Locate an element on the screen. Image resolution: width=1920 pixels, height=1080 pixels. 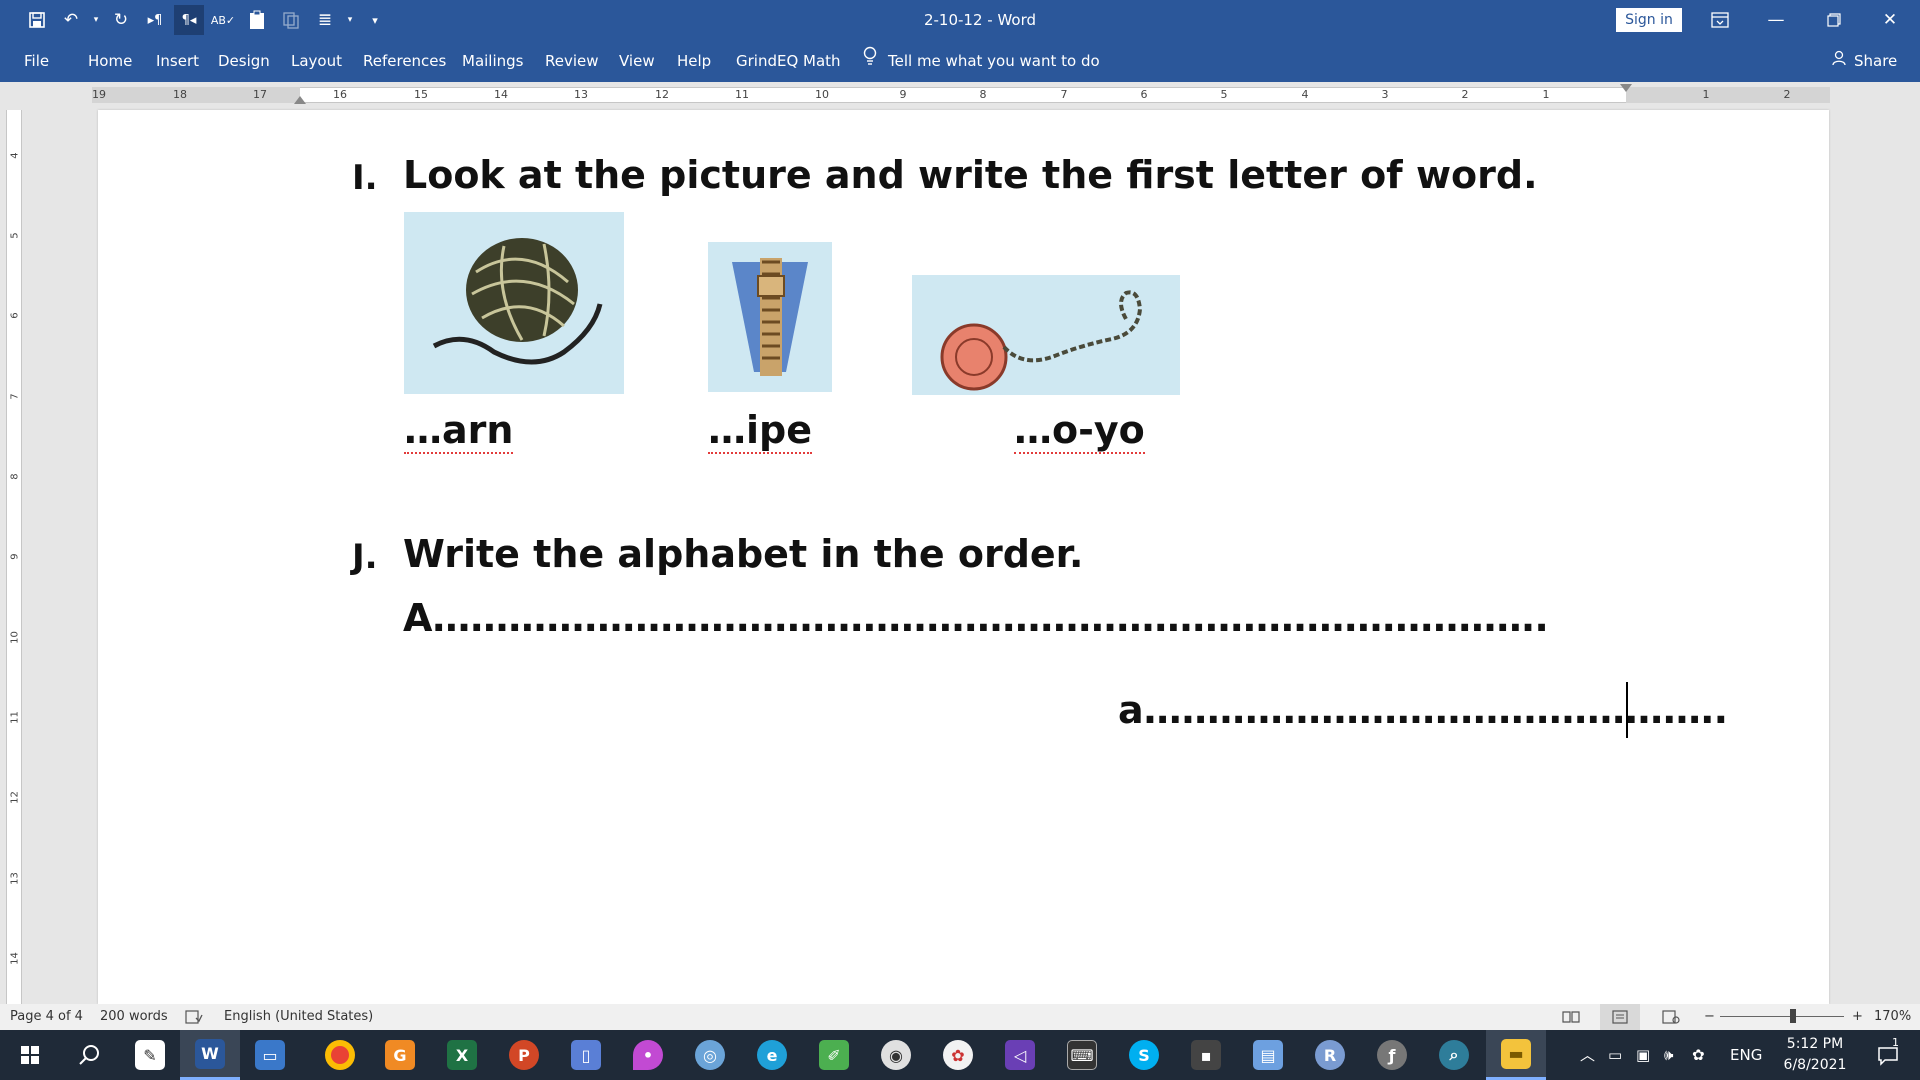
search-globe-icon: ⌕ is located at coordinates (1454, 1055).